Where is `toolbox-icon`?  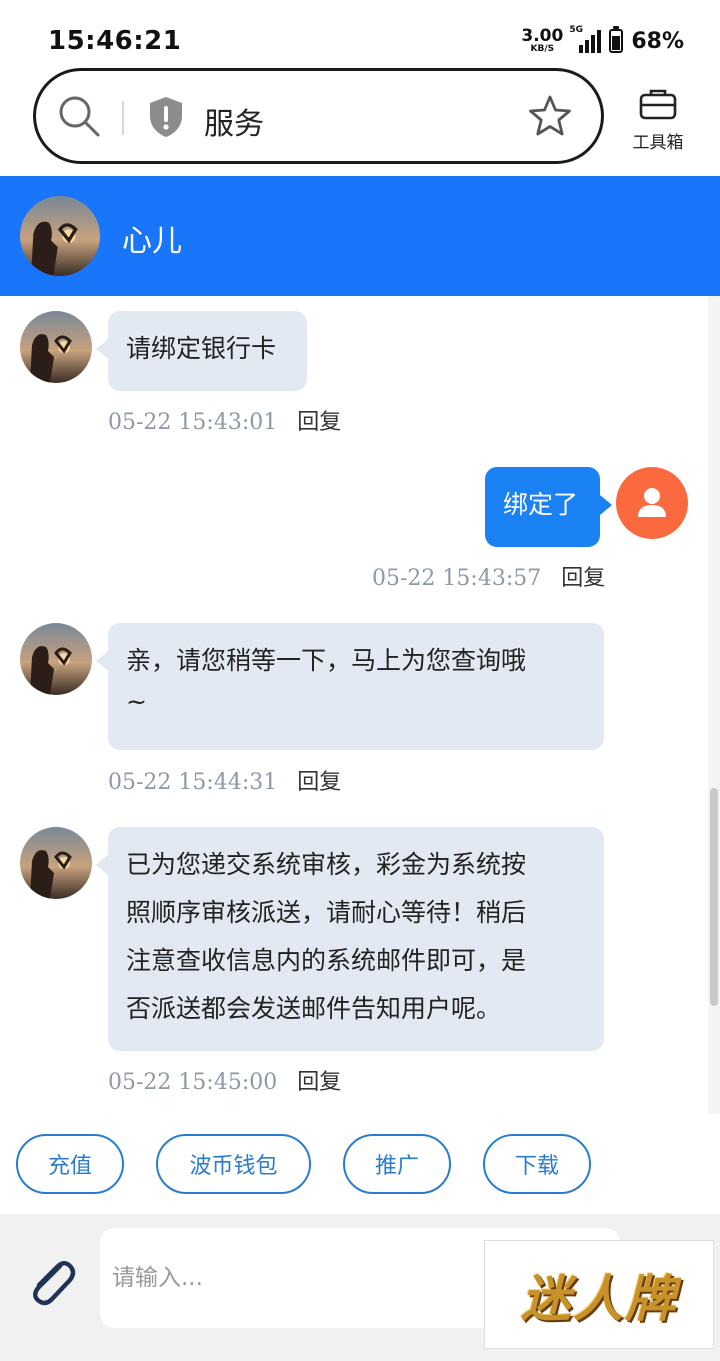 toolbox-icon is located at coordinates (658, 104).